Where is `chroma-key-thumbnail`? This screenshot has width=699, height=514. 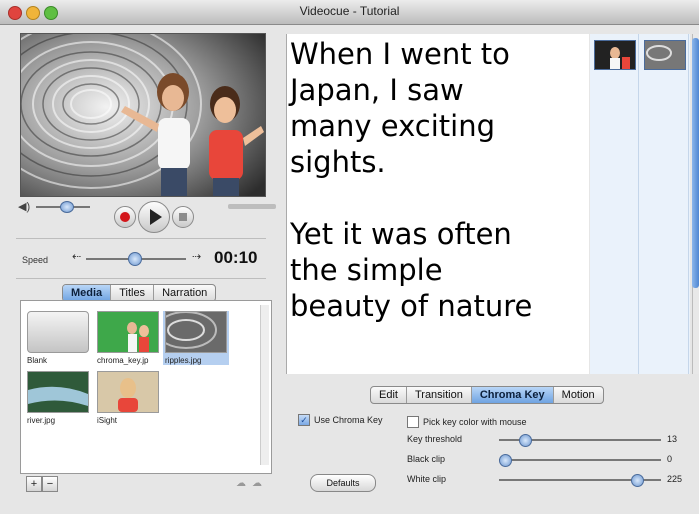
chroma-key-thumbnail is located at coordinates (128, 332).